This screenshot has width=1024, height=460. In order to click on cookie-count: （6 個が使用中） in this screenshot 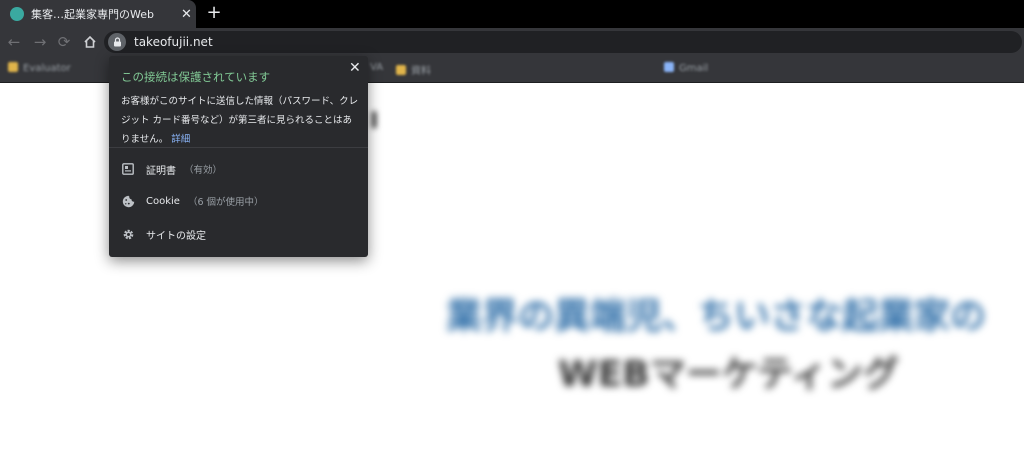, I will do `click(225, 202)`.